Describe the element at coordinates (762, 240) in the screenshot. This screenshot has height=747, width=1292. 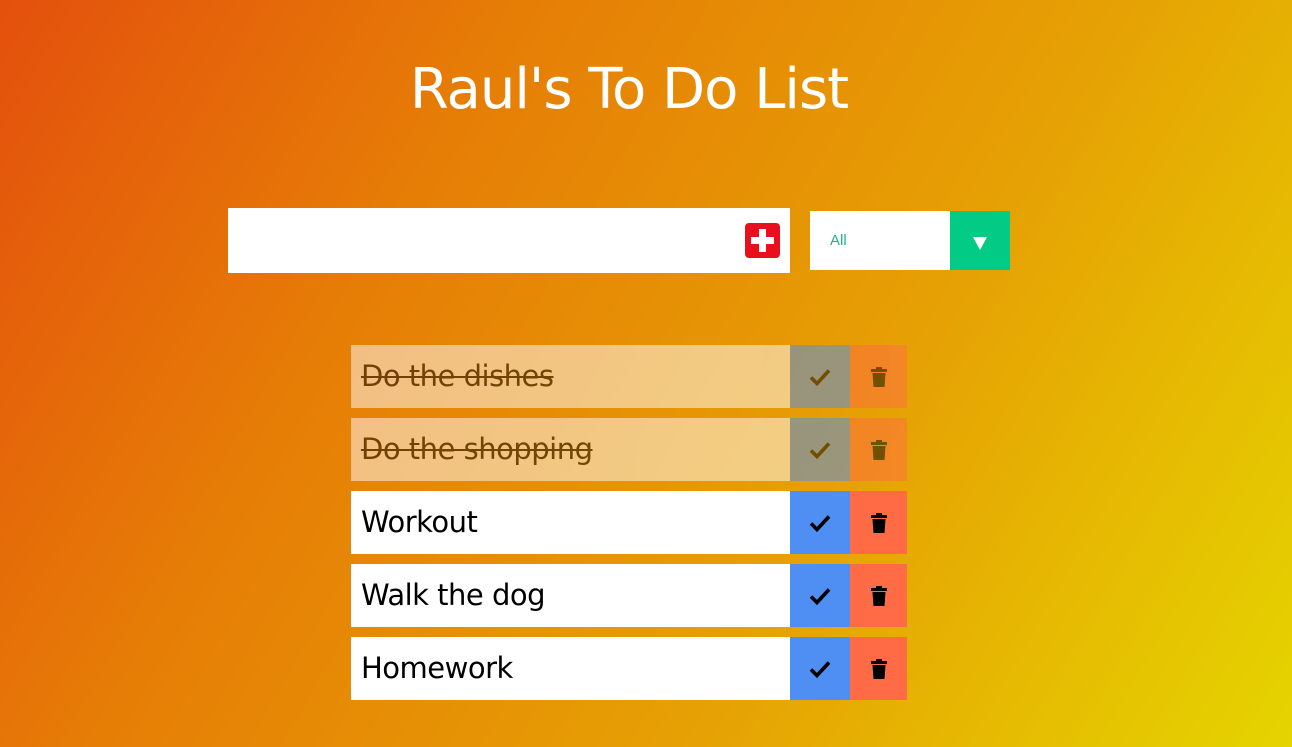
I see `add-todo-button` at that location.